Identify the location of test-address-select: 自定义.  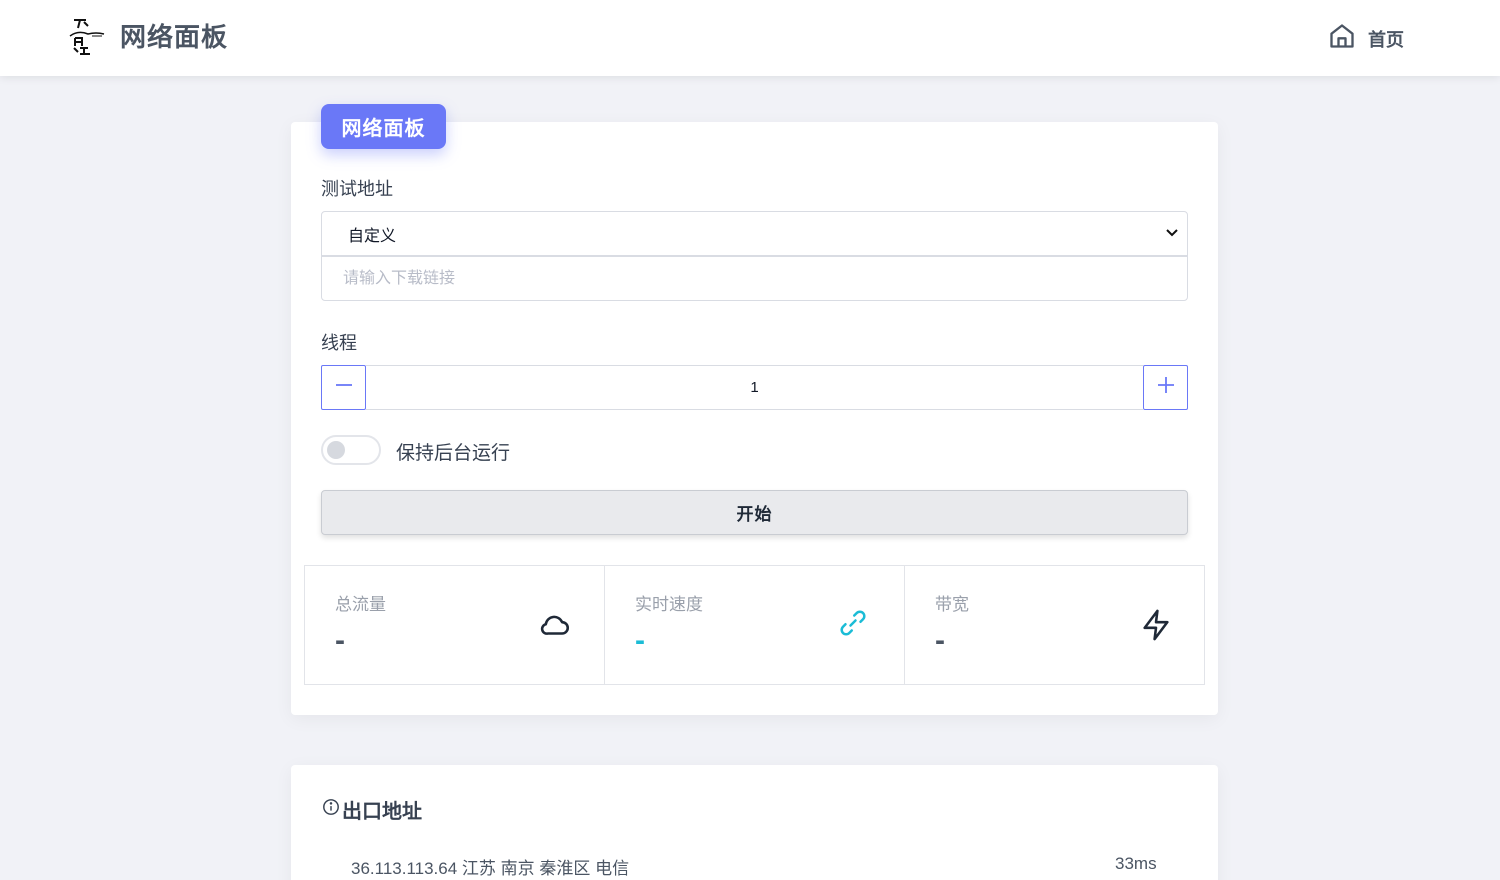
(754, 233).